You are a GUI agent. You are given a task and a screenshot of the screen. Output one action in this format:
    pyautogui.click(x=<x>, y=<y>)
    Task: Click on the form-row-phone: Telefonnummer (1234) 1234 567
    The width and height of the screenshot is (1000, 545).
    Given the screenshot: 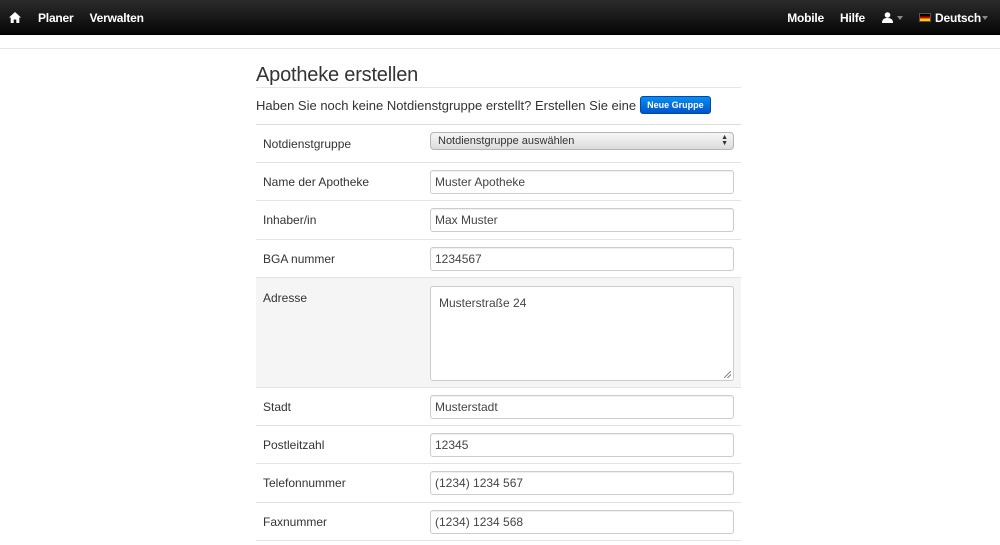 What is the action you would take?
    pyautogui.click(x=498, y=483)
    